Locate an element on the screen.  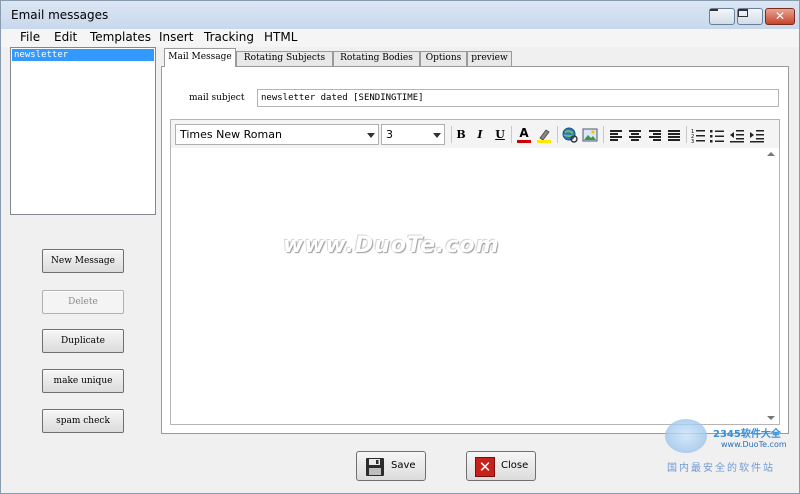
font-size-value: 3 is located at coordinates (389, 134).